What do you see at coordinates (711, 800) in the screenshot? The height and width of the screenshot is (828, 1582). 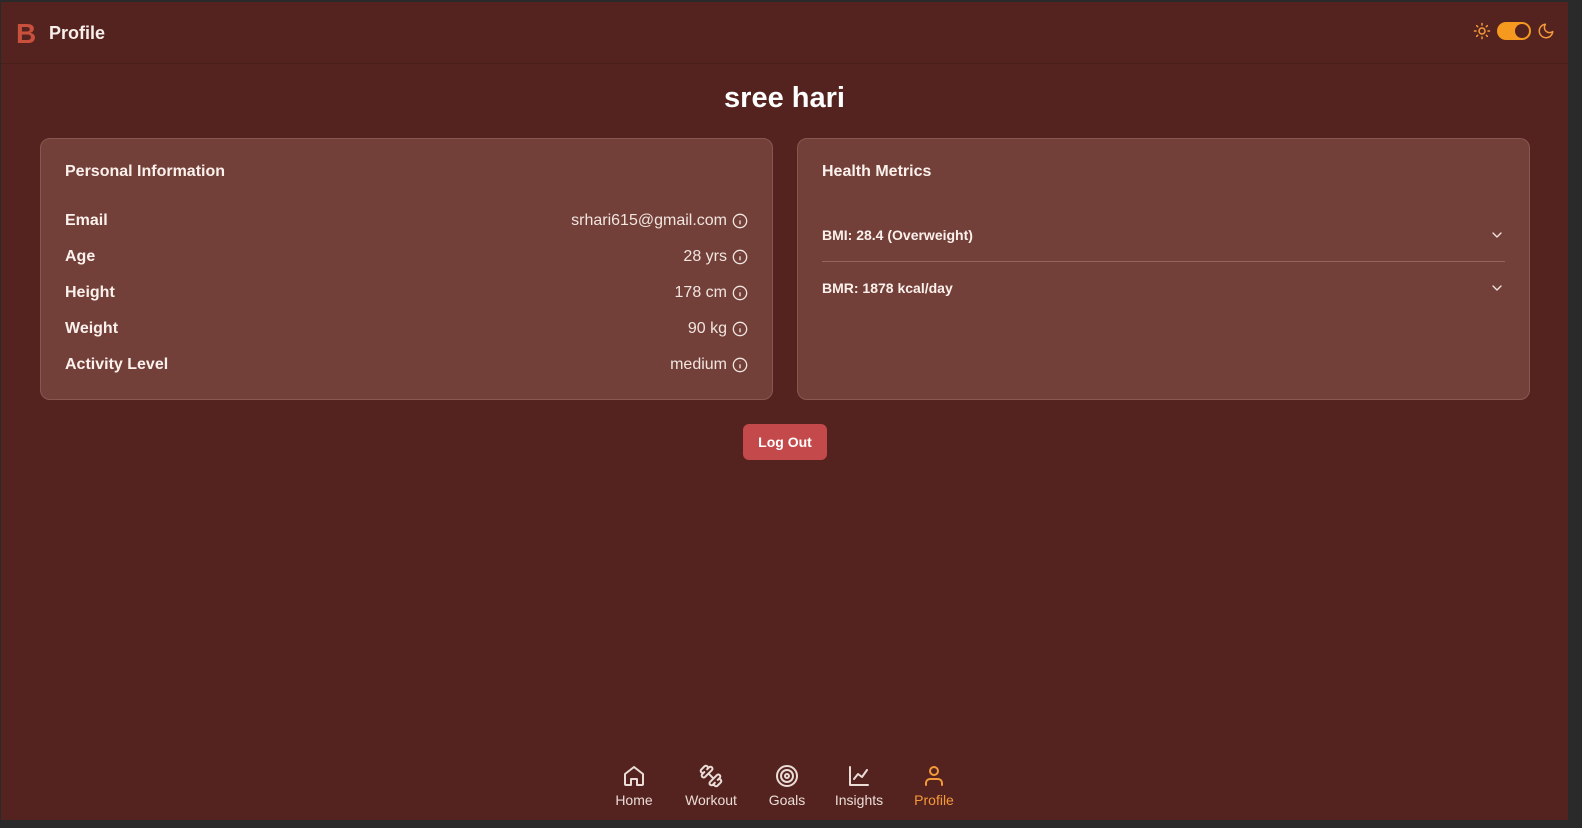 I see `nav-label: Workout` at bounding box center [711, 800].